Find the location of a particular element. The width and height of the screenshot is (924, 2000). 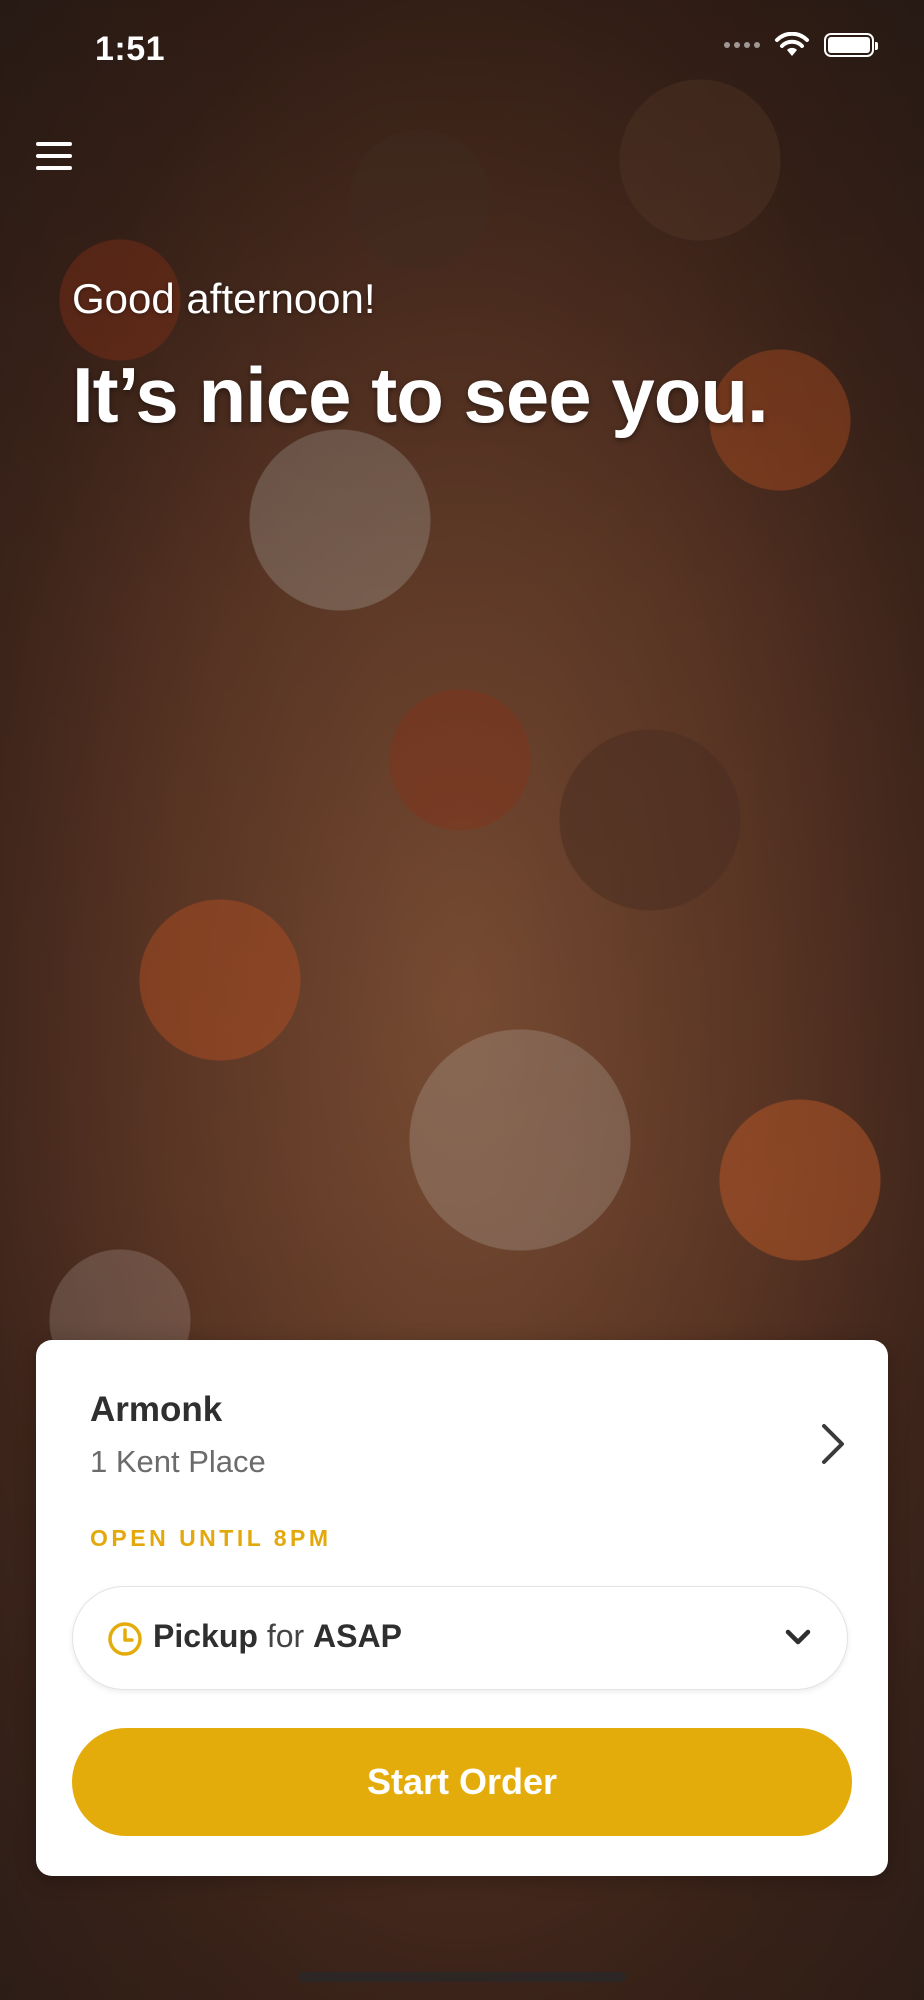

status-bar: 1:51 is located at coordinates (462, 50).